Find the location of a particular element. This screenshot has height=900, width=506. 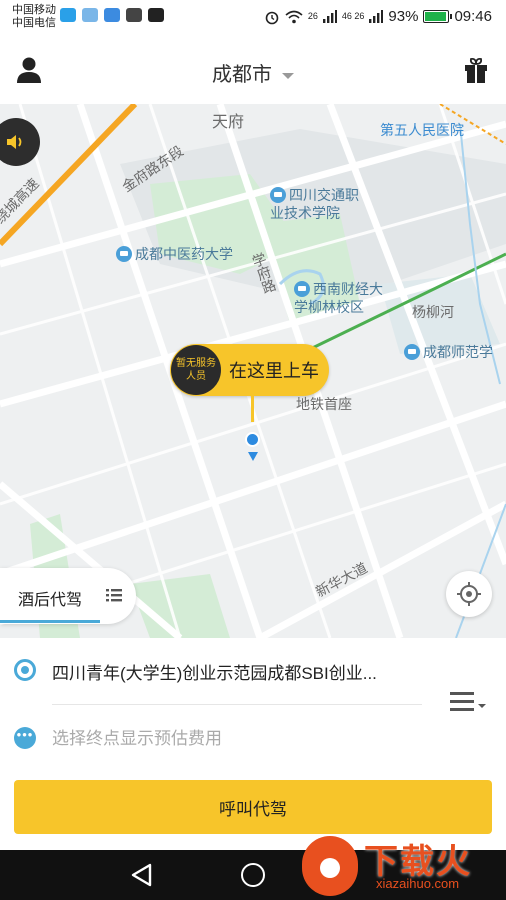

call-driver-button: 呼叫代驾 is located at coordinates (253, 807).